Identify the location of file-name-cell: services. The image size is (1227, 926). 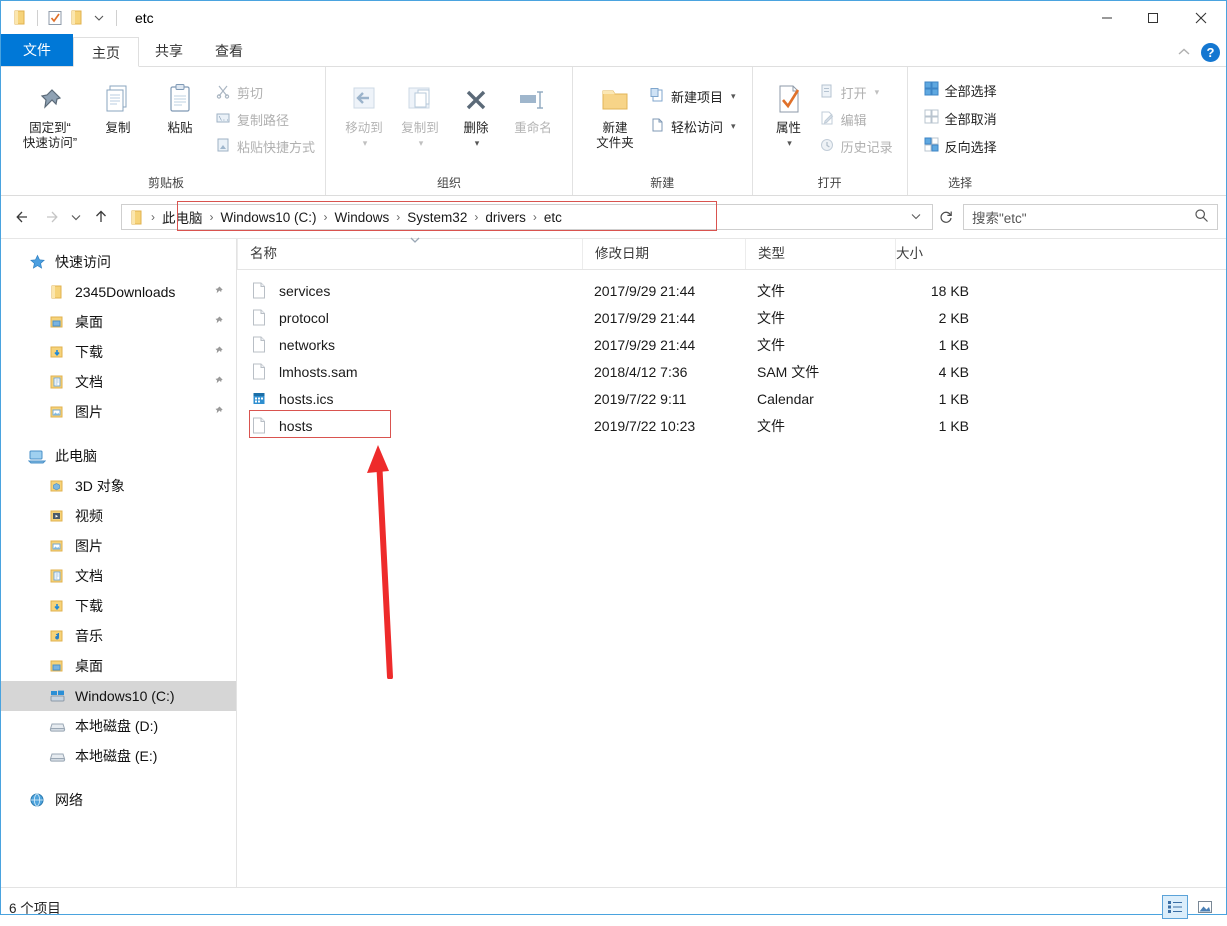
(409, 290).